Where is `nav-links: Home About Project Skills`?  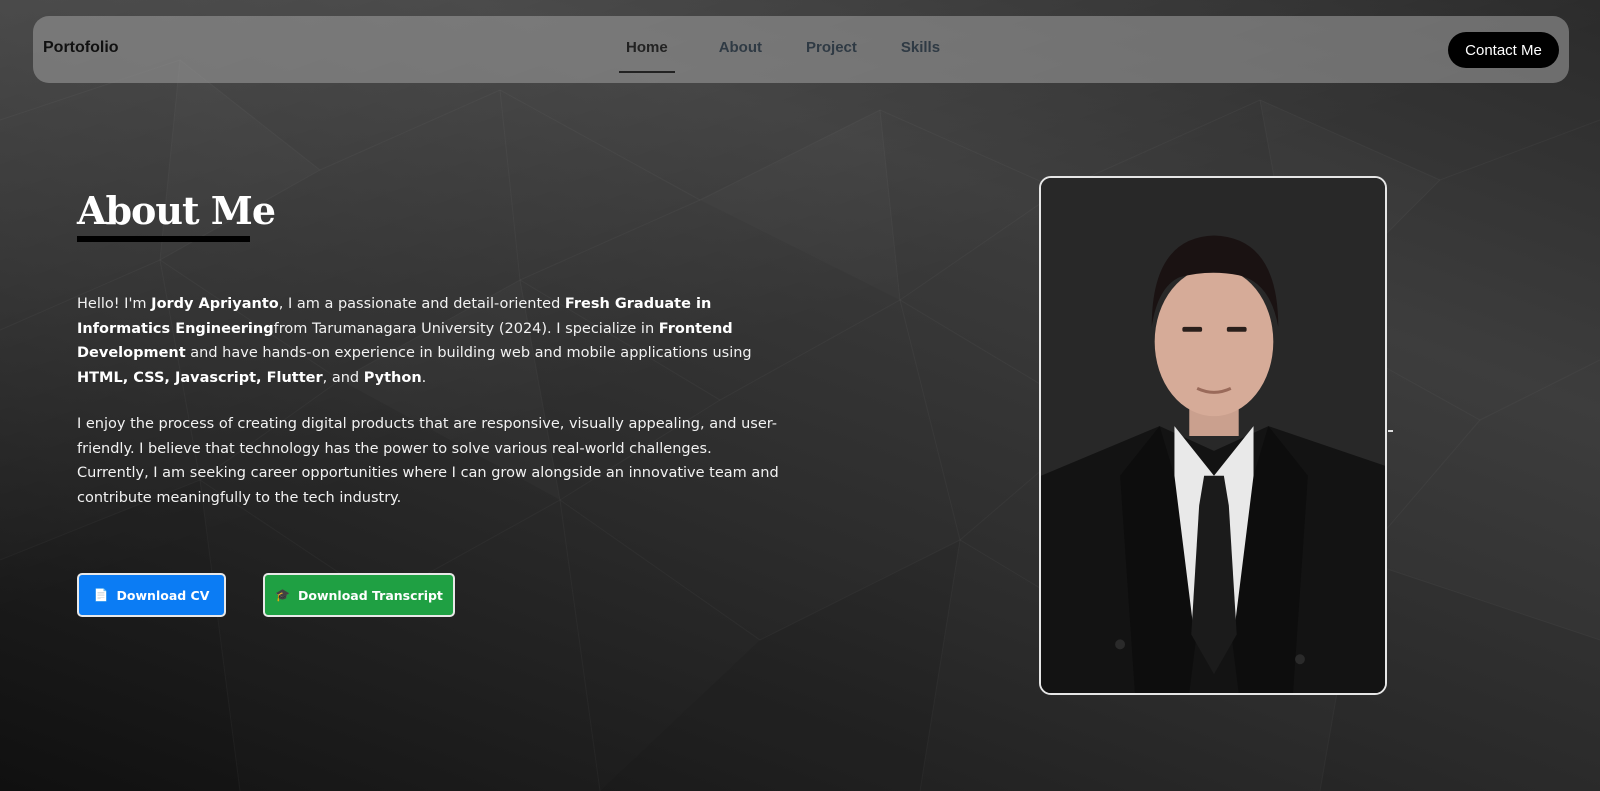 nav-links: Home About Project Skills is located at coordinates (779, 56).